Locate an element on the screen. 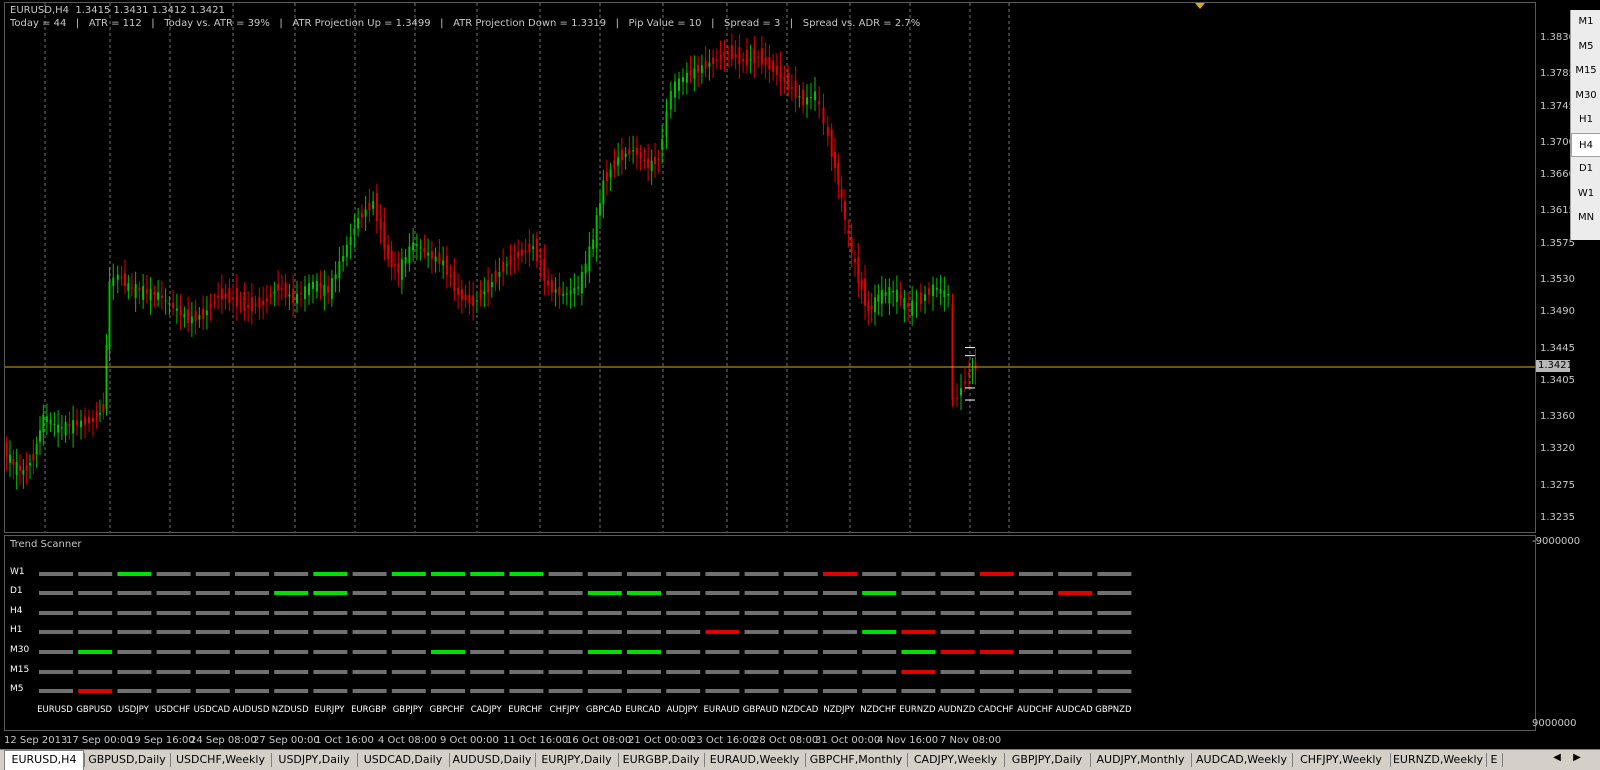 This screenshot has height=770, width=1600. timeframe-button-m30: M30 is located at coordinates (1585, 96).